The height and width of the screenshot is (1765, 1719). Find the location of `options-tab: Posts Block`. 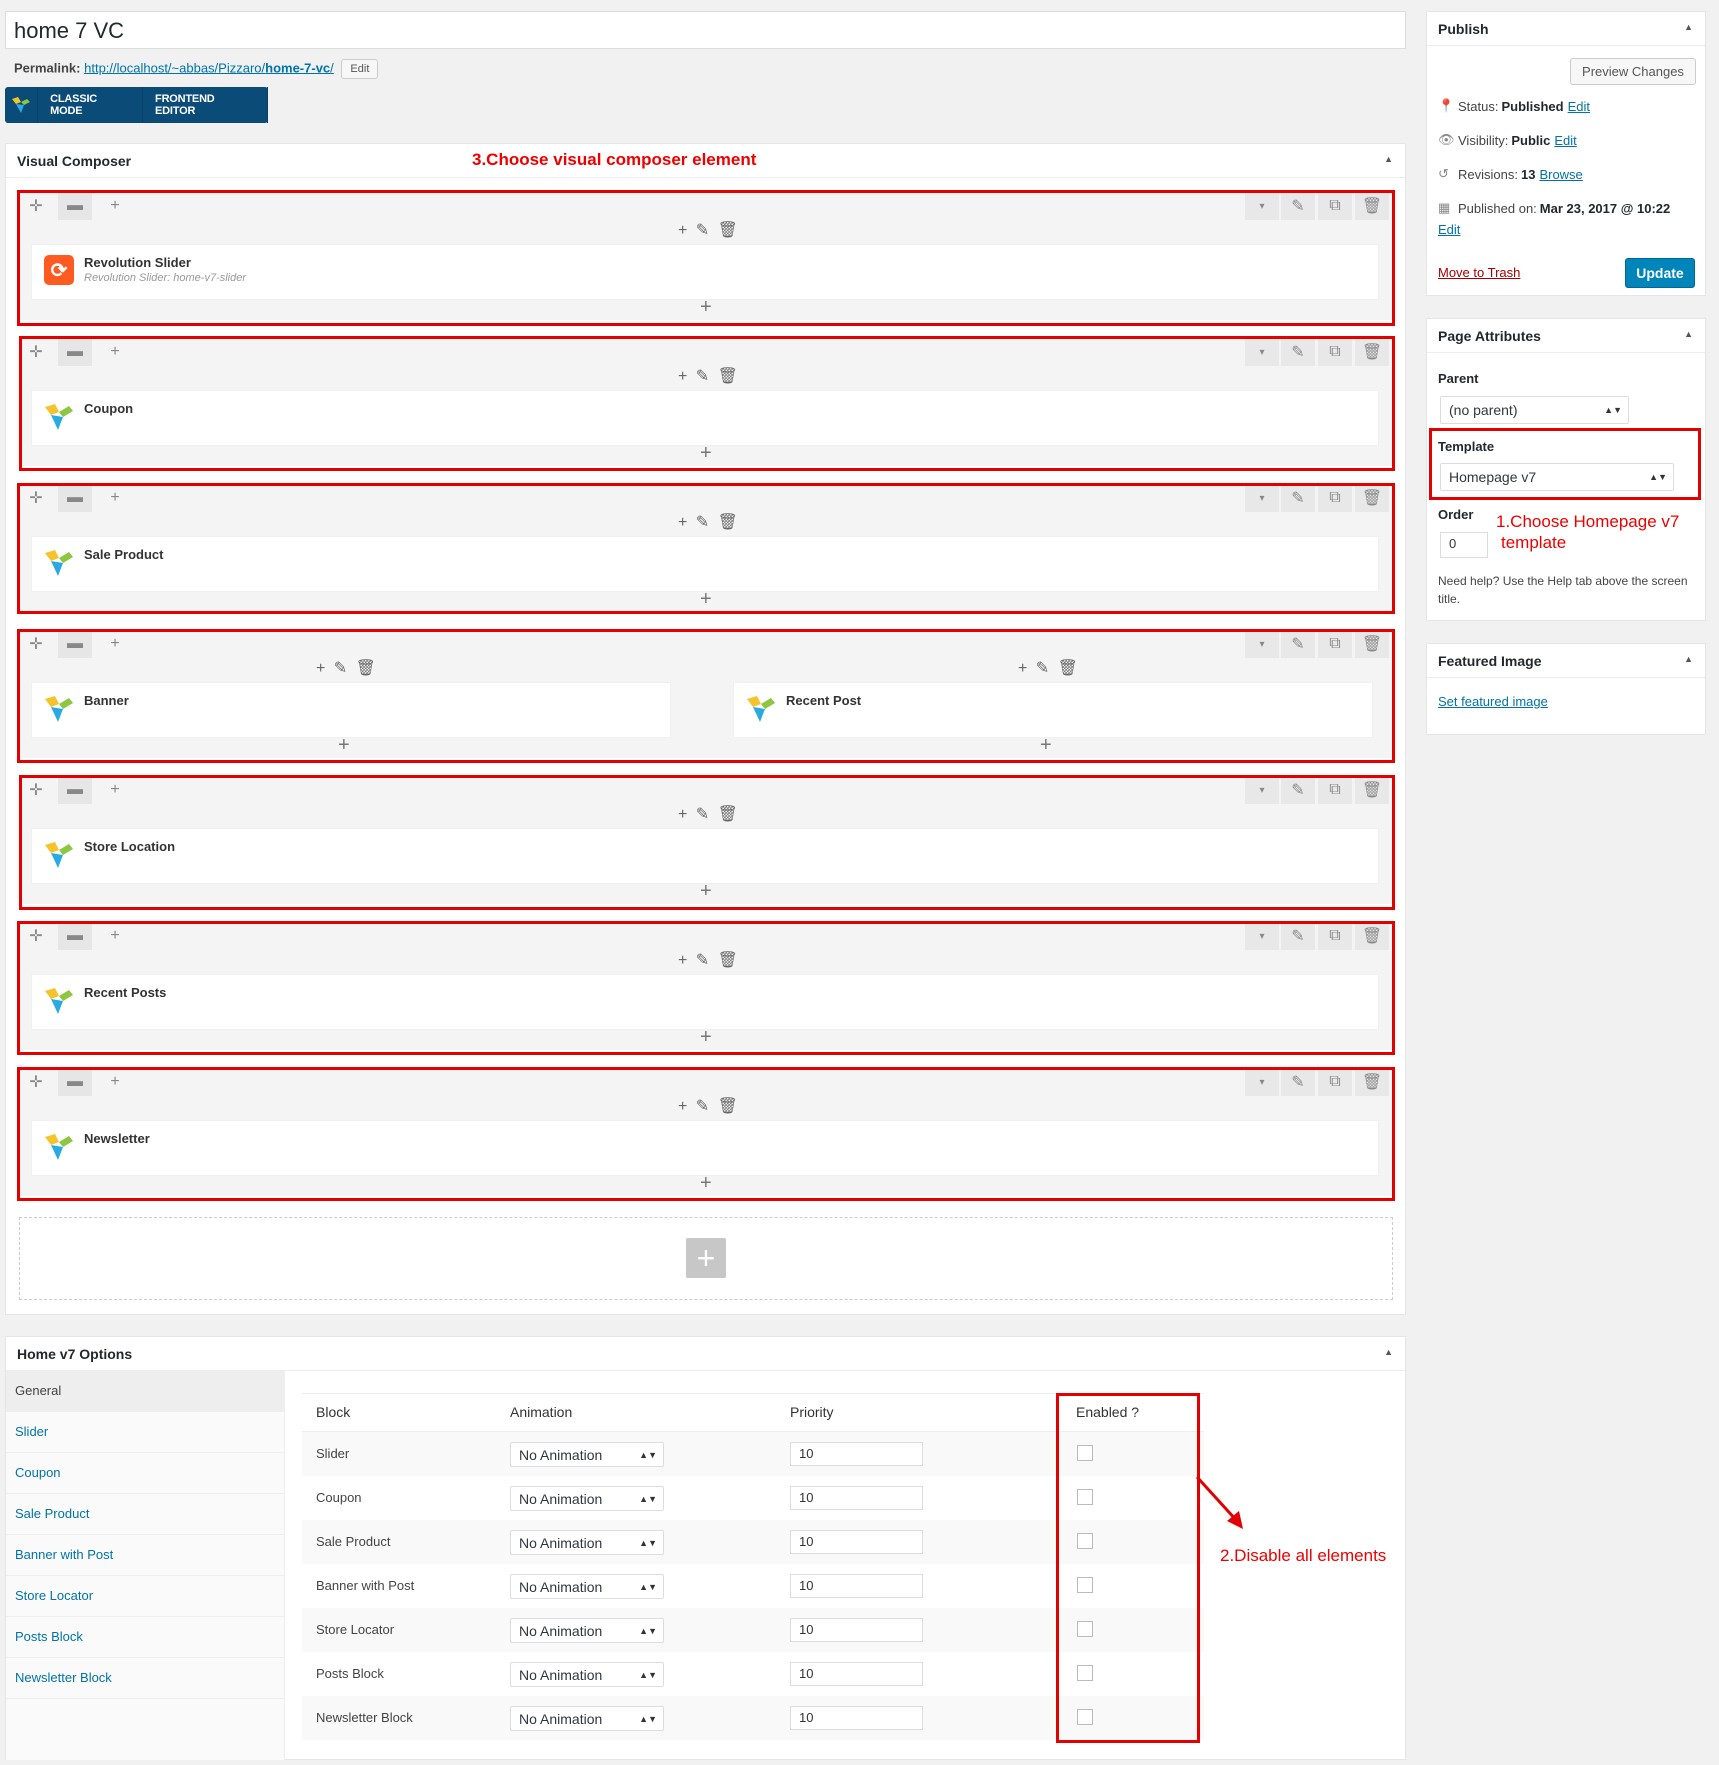

options-tab: Posts Block is located at coordinates (145, 1637).